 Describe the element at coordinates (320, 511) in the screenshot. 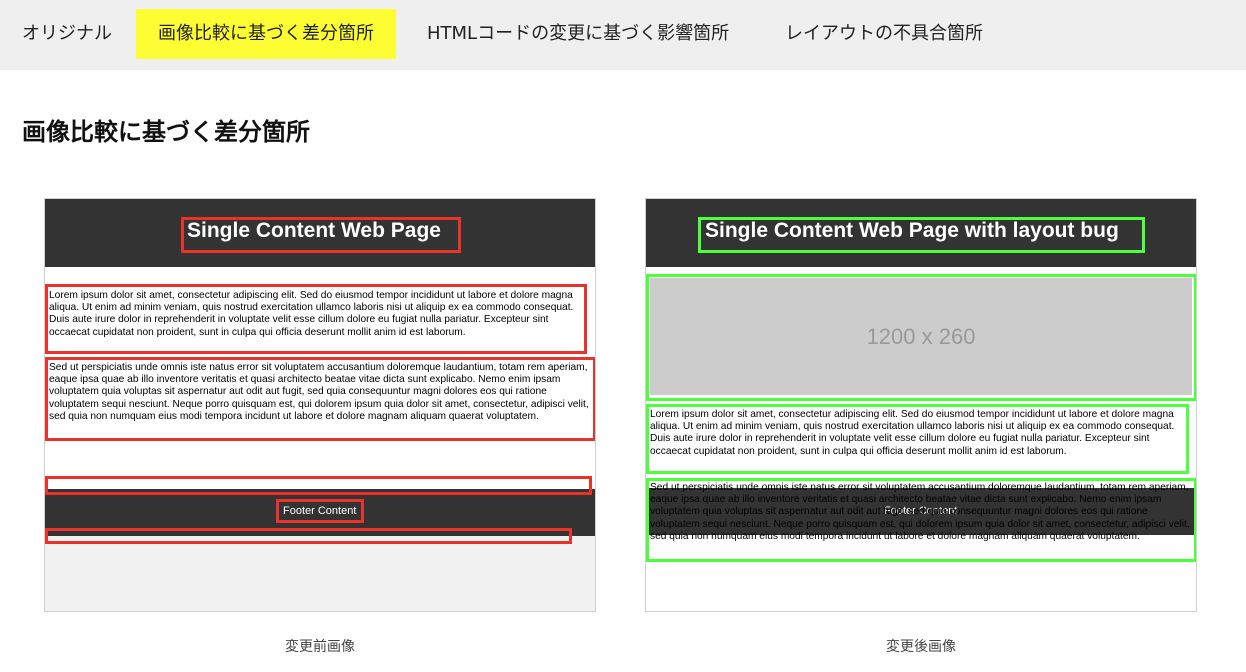

I see `diff-box-footer-text` at that location.